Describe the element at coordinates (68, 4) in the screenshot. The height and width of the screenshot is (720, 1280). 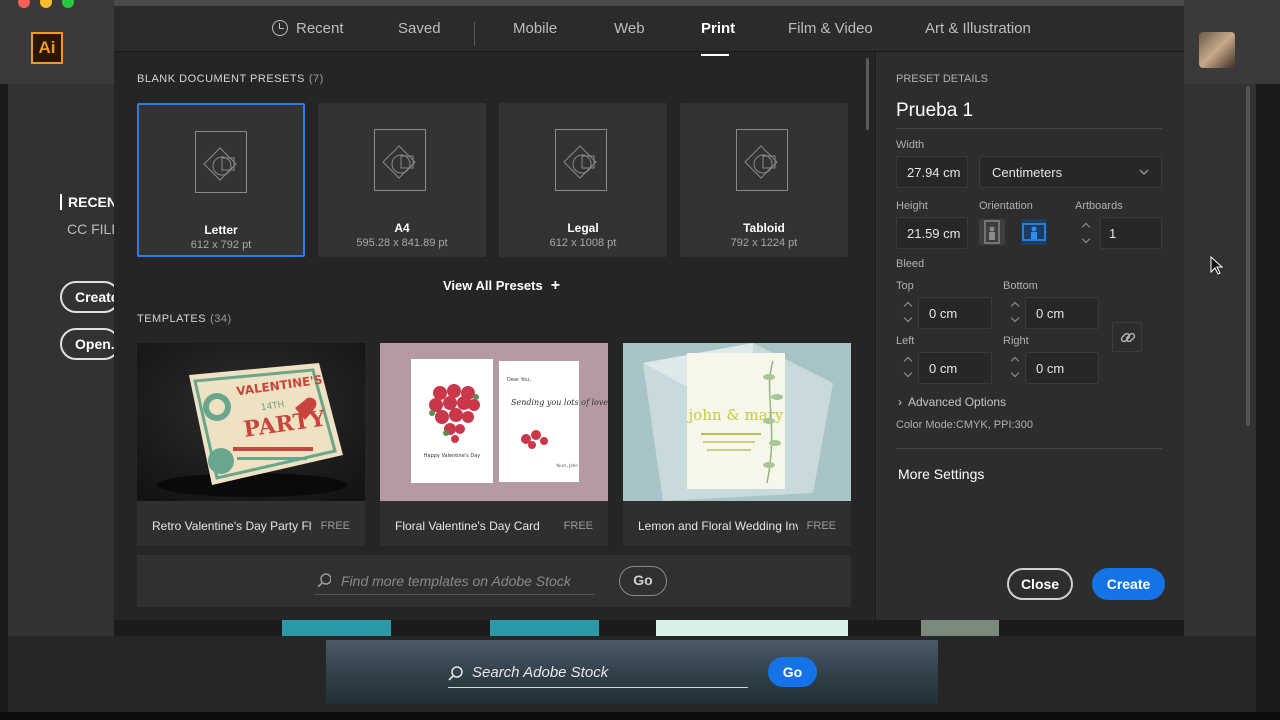
I see `zoom-window-button` at that location.